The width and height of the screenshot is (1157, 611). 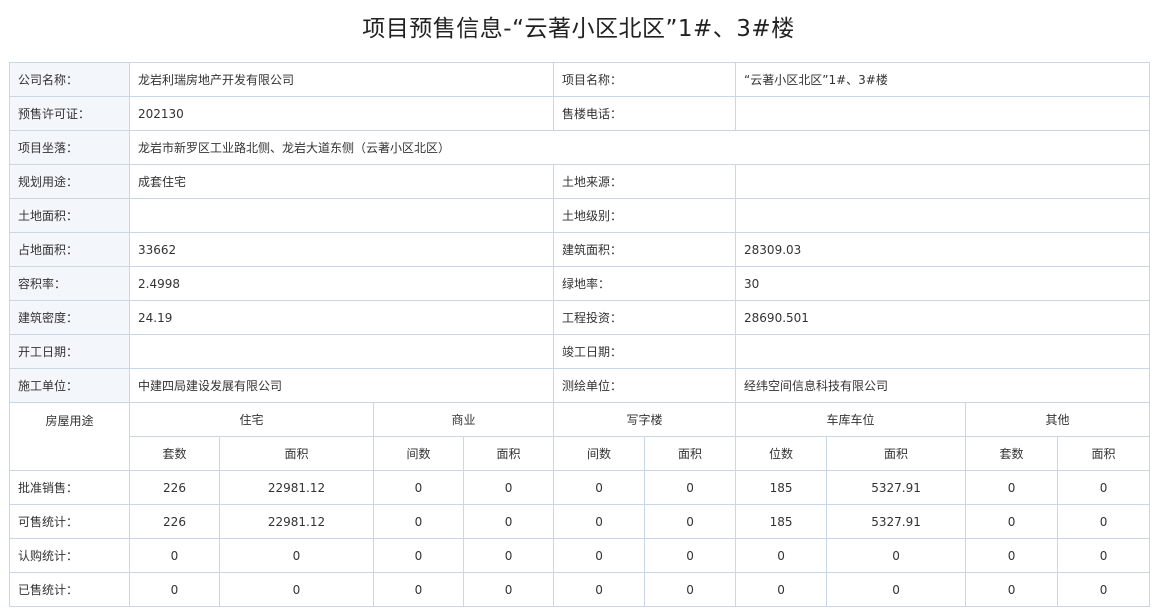 What do you see at coordinates (69, 113) in the screenshot?
I see `permit-label: 预售许可证：` at bounding box center [69, 113].